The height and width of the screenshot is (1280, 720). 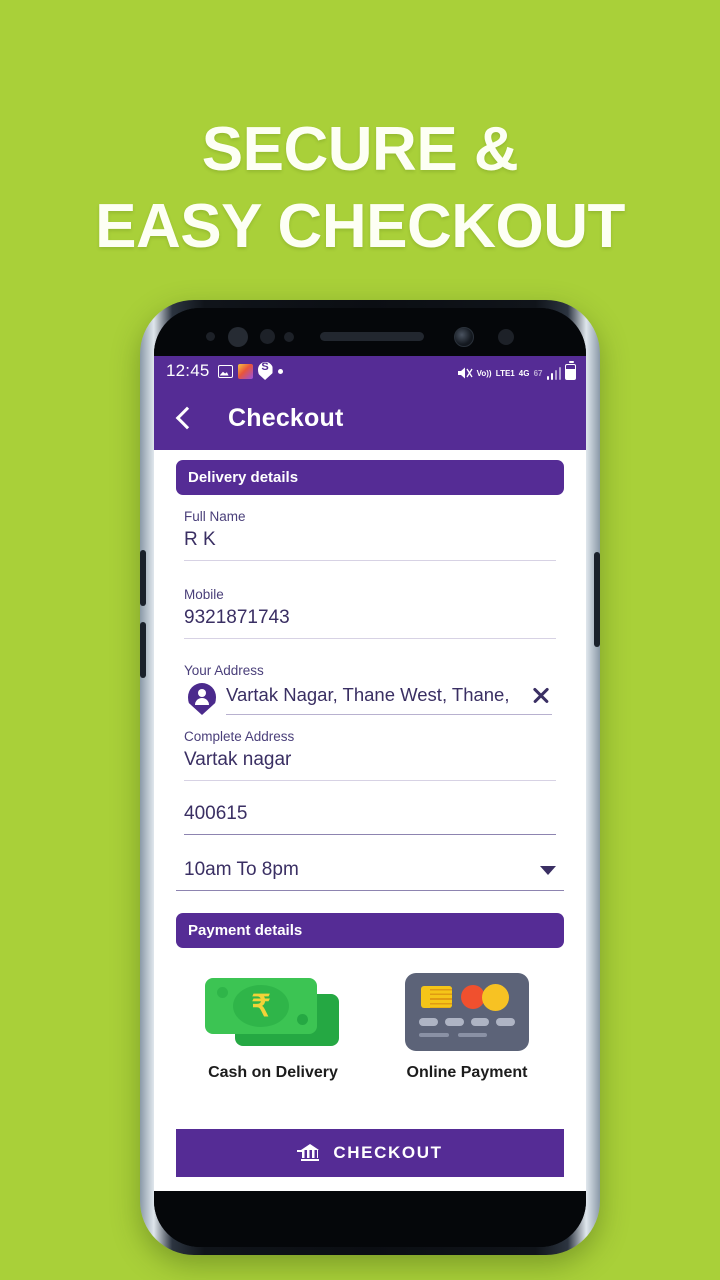 I want to click on volte-icon: Vo)) LTE1, so click(x=496, y=371).